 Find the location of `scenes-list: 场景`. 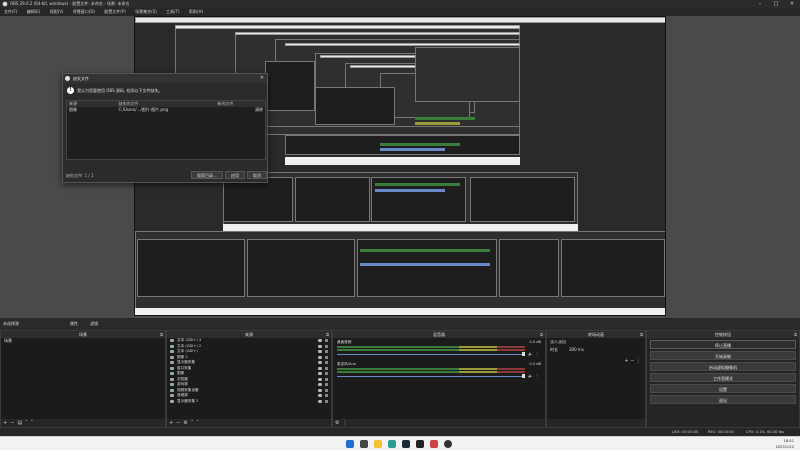

scenes-list: 场景 is located at coordinates (83, 378).